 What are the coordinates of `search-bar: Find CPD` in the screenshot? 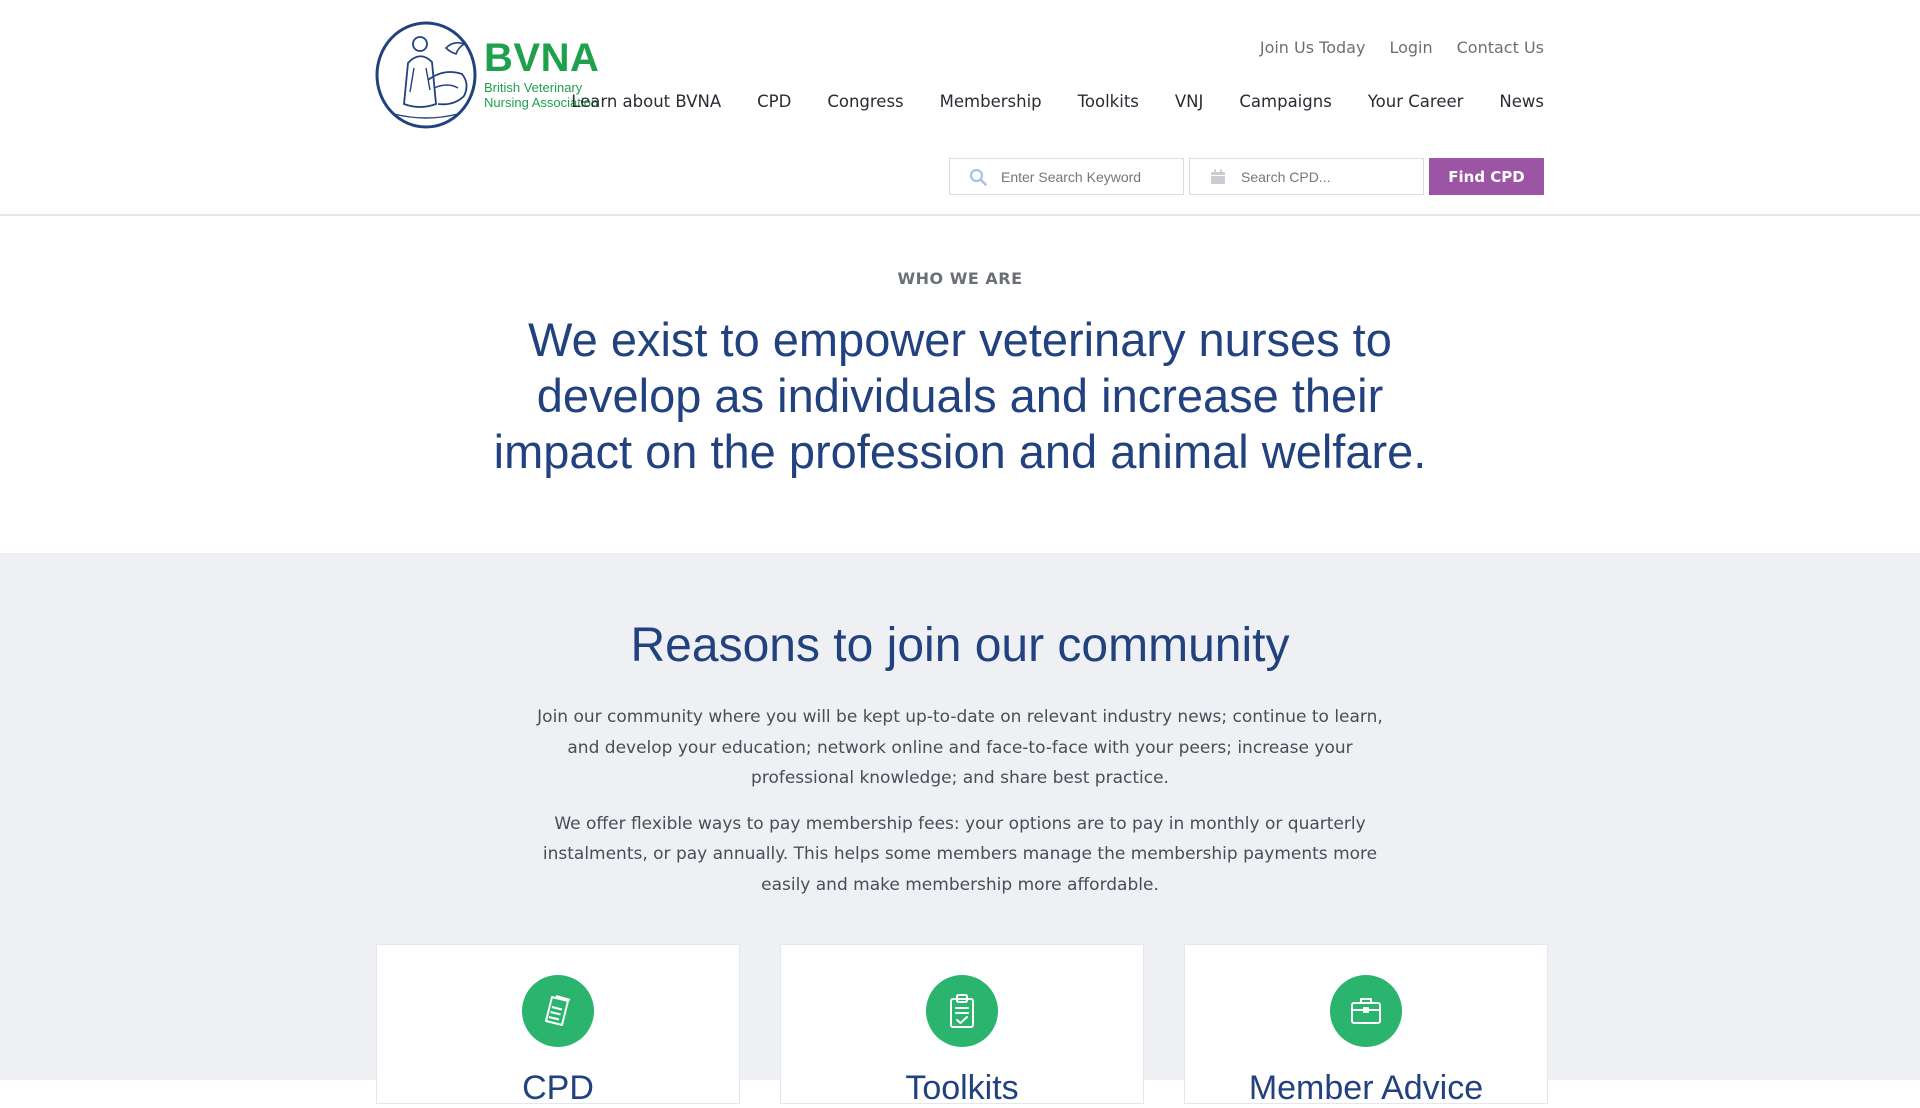 It's located at (1246, 176).